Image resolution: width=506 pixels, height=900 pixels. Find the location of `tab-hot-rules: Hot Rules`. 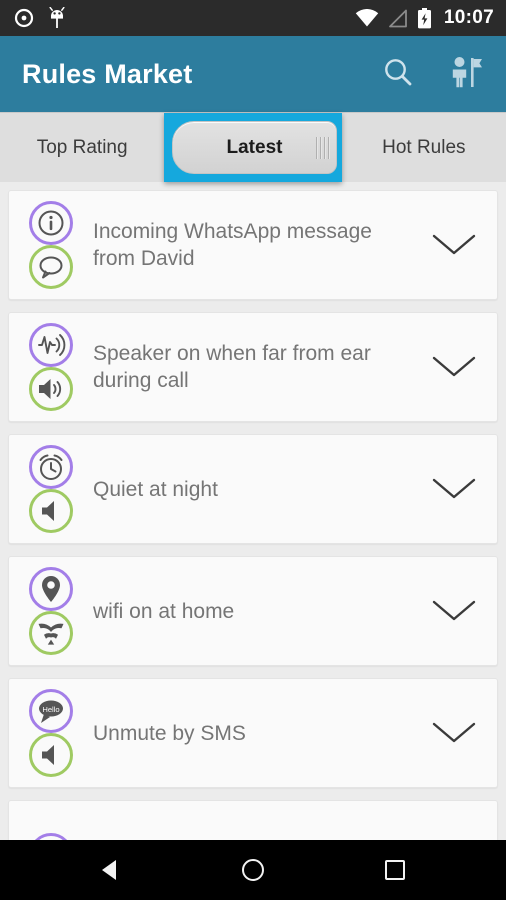

tab-hot-rules: Hot Rules is located at coordinates (424, 147).